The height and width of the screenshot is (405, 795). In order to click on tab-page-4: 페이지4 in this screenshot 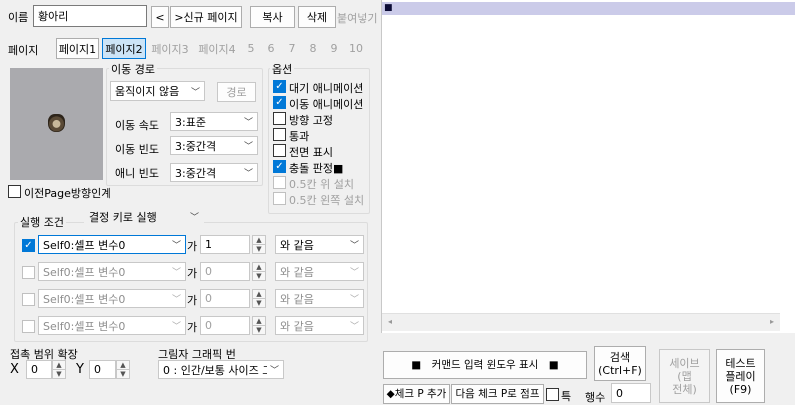, I will do `click(217, 48)`.